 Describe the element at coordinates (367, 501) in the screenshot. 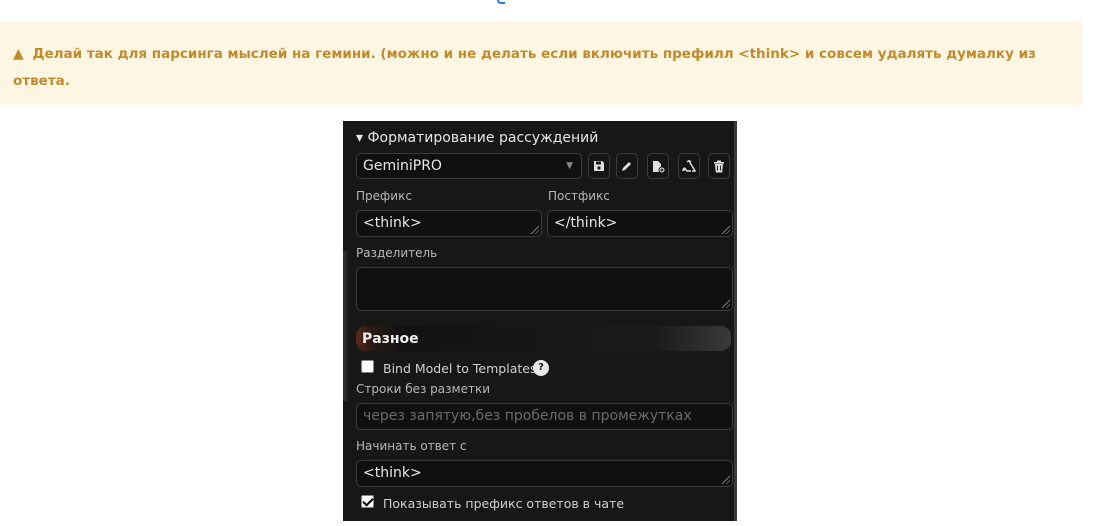

I see `show-prefix-checkbox` at that location.